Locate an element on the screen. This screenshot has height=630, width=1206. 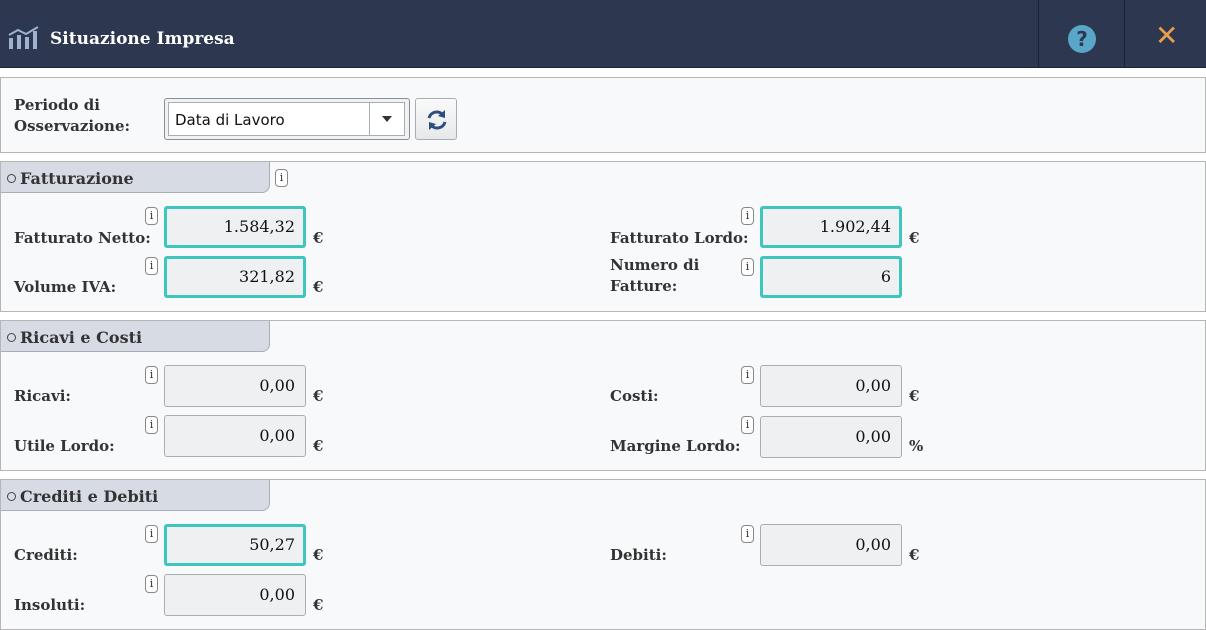
debiti-field: 0,00 is located at coordinates (831, 545).